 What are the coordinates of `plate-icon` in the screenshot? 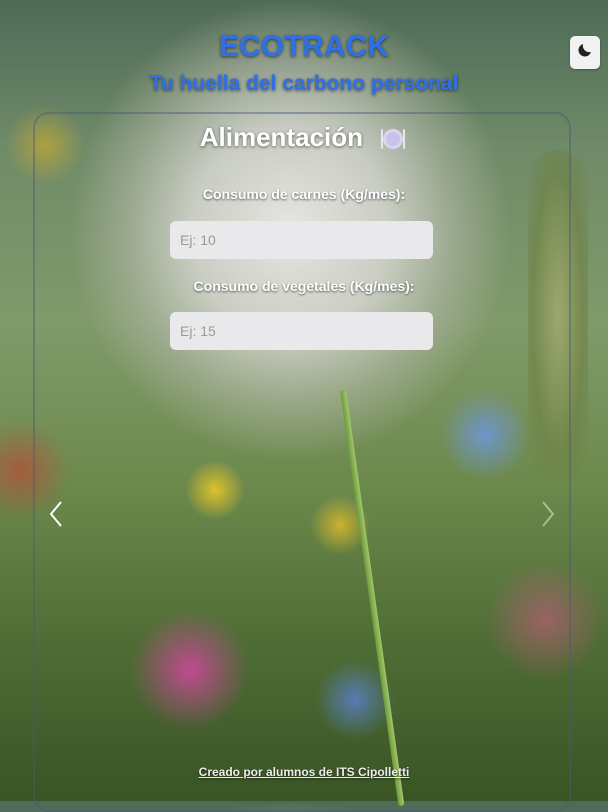 It's located at (393, 139).